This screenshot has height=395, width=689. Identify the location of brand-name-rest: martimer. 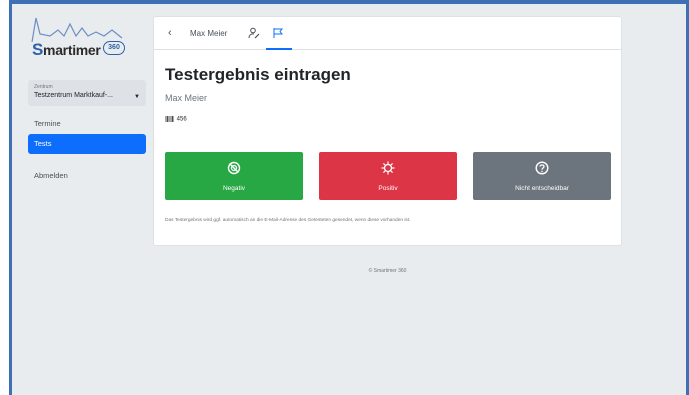
(72, 50).